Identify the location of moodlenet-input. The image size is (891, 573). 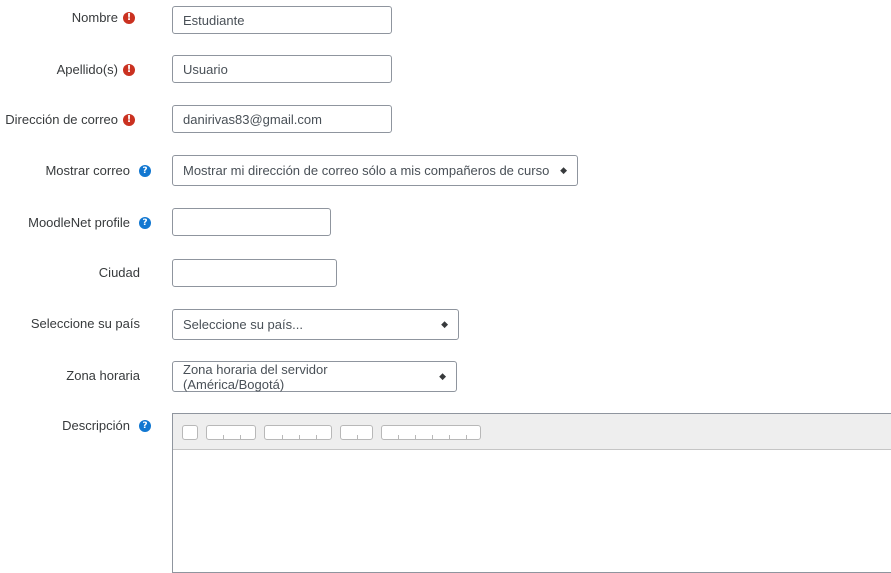
(251, 222).